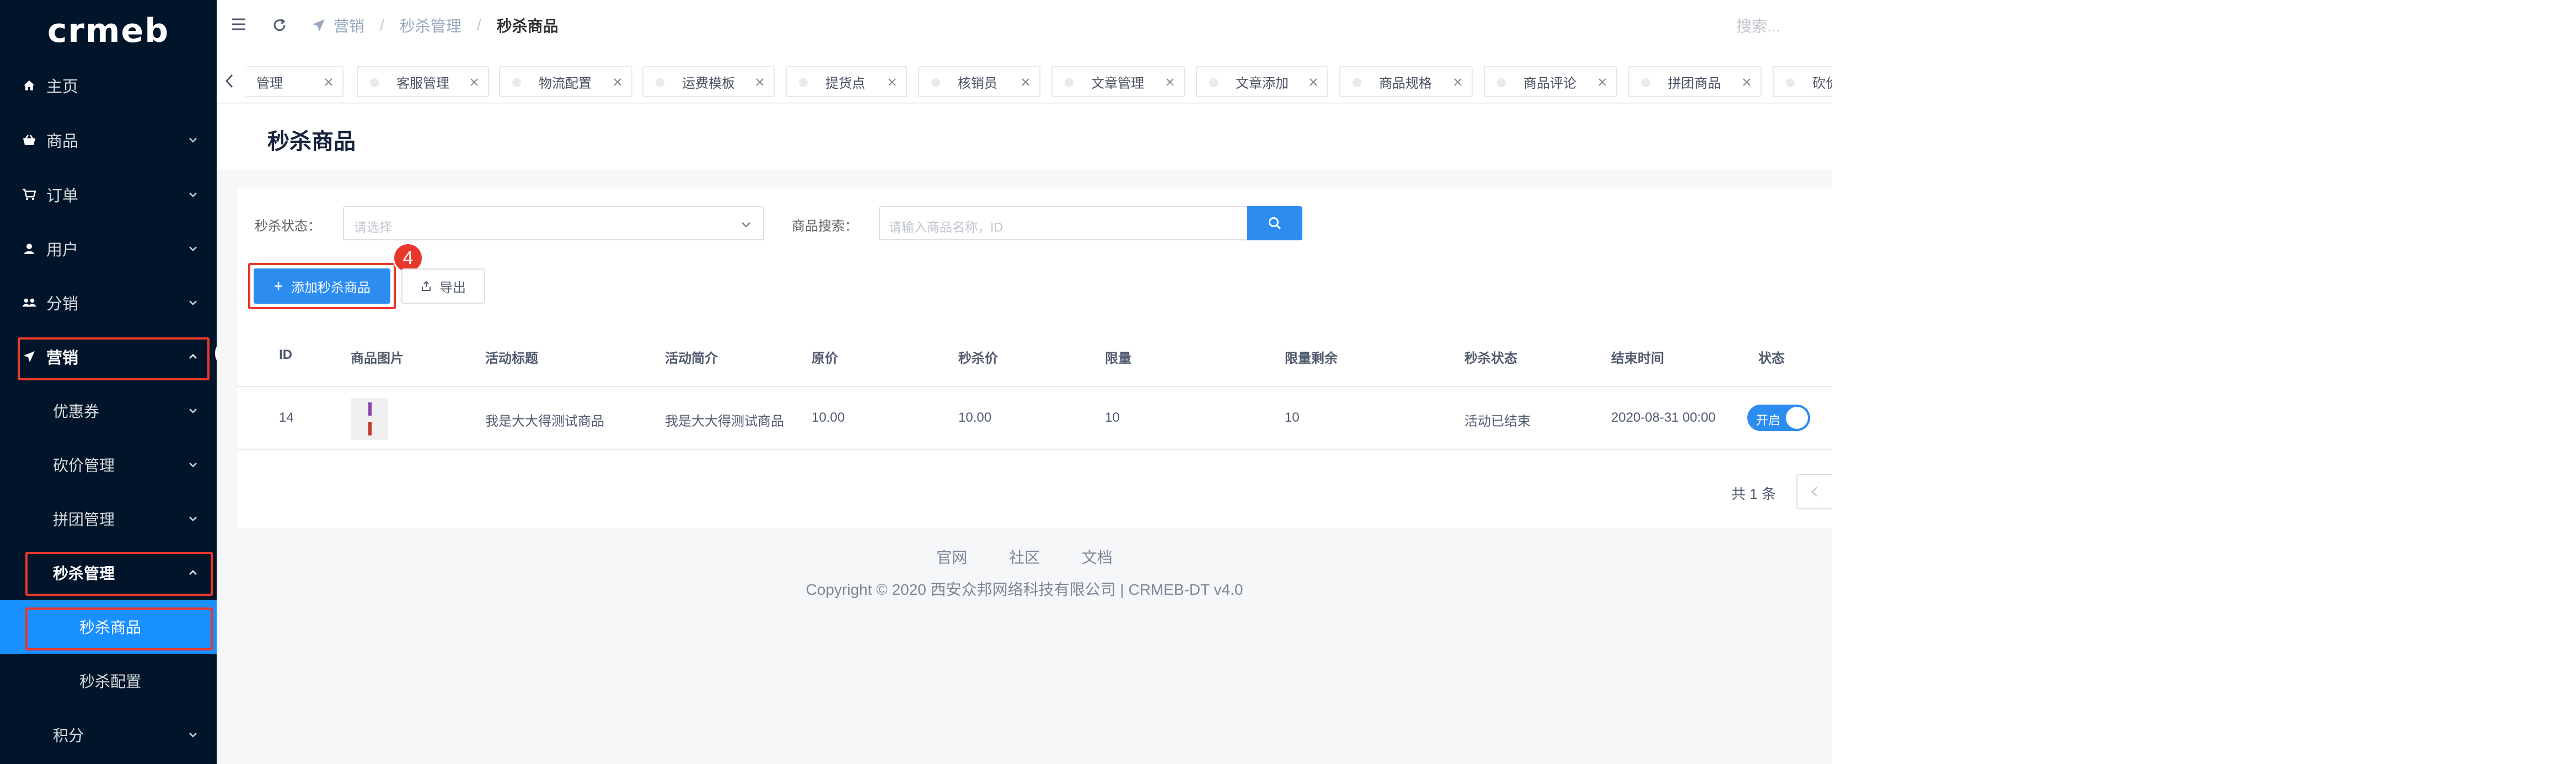 The height and width of the screenshot is (764, 2576). Describe the element at coordinates (511, 358) in the screenshot. I see `column-header: 活动标题` at that location.